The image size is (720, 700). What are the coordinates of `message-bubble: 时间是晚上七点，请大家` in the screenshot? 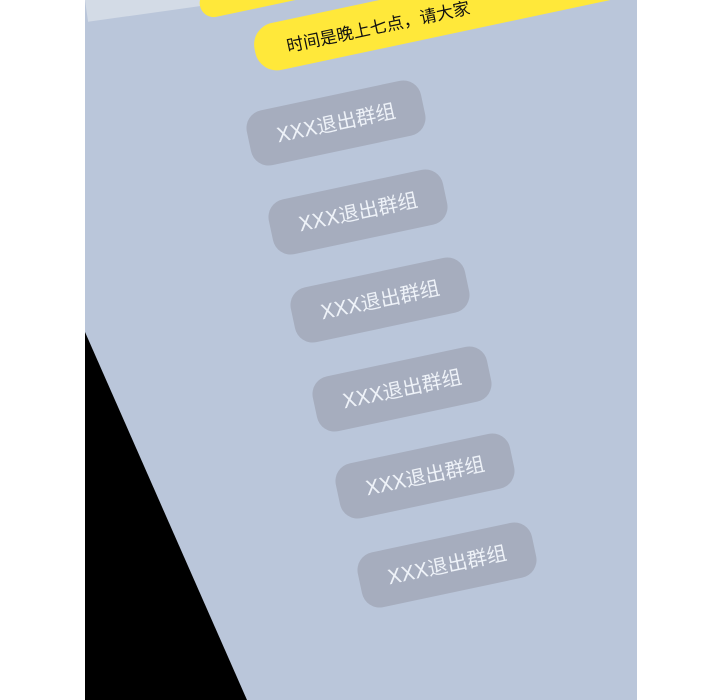 It's located at (443, 37).